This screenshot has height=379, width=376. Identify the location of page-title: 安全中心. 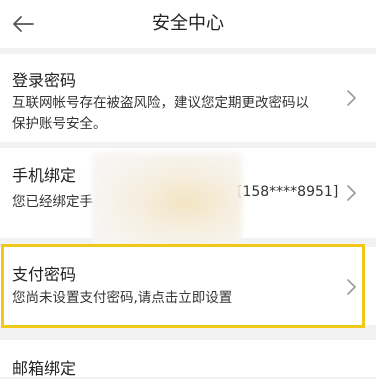
(188, 23).